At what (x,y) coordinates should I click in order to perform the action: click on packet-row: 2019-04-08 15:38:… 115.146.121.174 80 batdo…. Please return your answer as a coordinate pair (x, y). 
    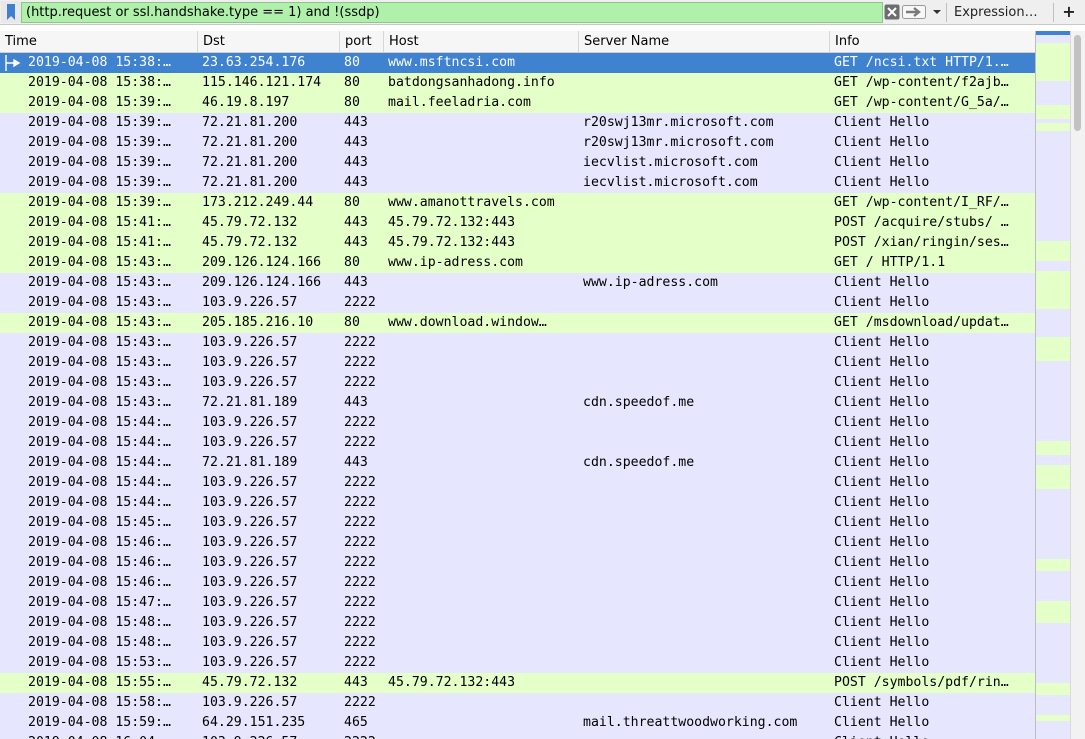
    Looking at the image, I should click on (517, 83).